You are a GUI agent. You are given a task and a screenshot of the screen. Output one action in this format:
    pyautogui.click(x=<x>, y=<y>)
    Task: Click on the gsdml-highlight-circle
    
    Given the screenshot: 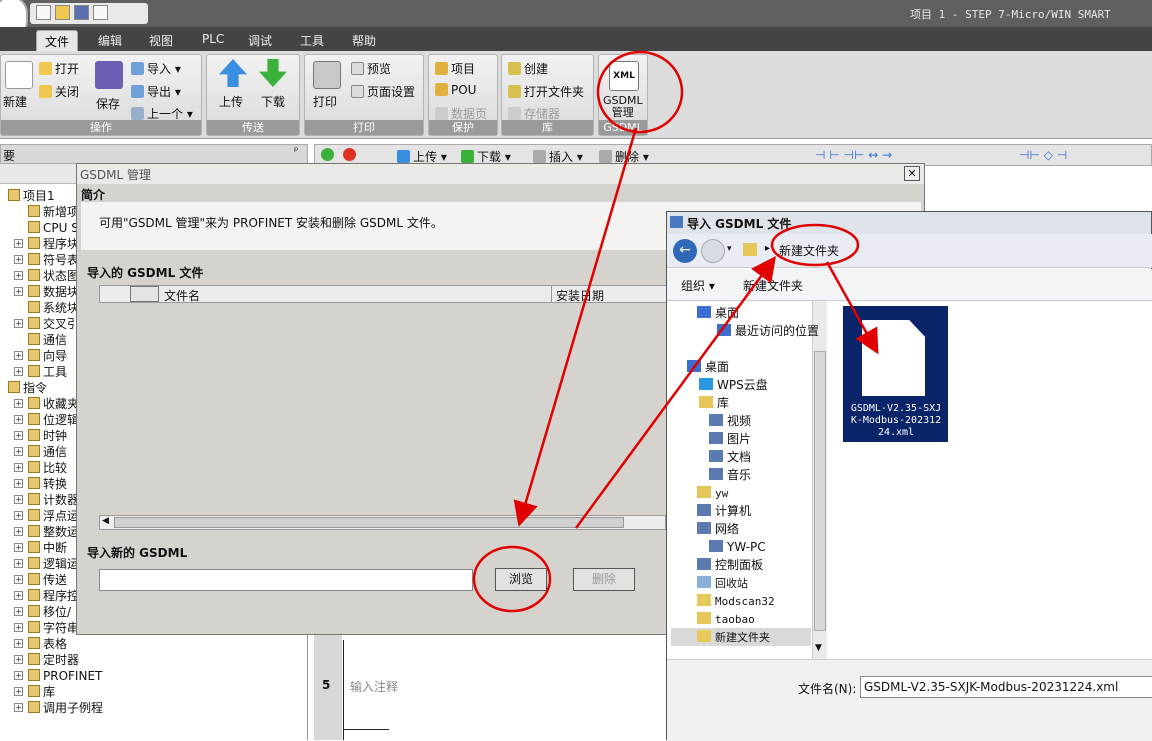 What is the action you would take?
    pyautogui.click(x=640, y=92)
    